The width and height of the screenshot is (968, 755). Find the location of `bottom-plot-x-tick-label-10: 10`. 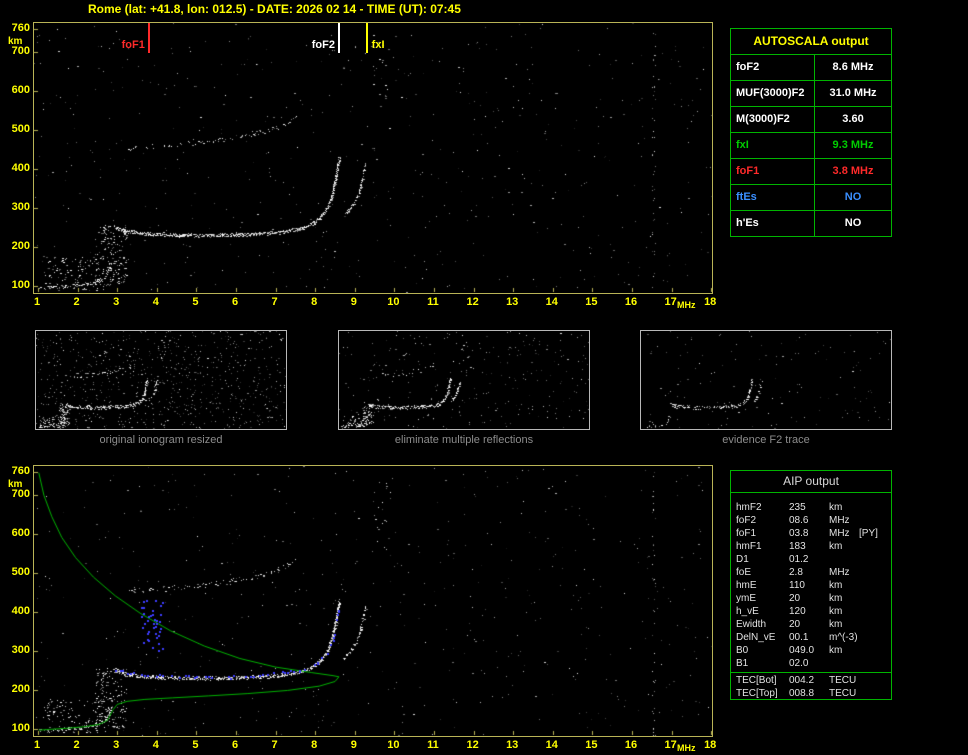

bottom-plot-x-tick-label-10: 10 is located at coordinates (393, 745).